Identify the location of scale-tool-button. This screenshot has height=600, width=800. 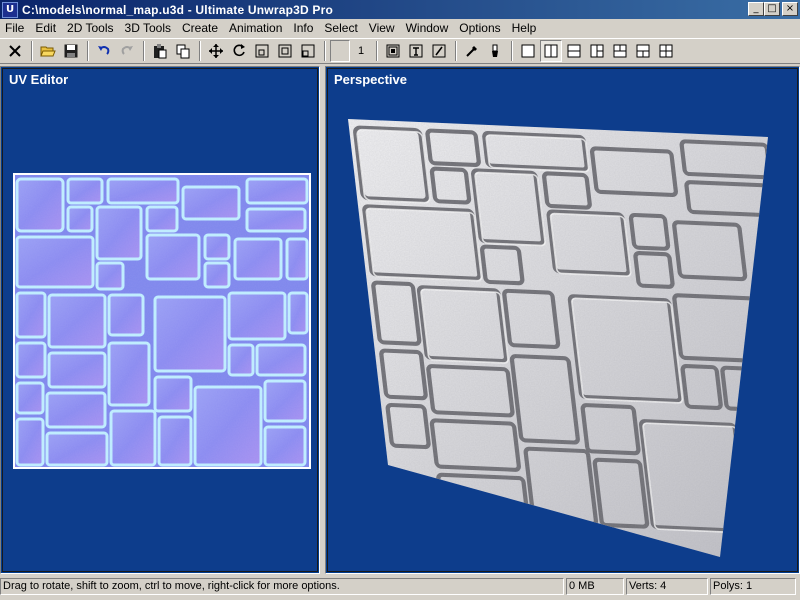
(262, 51).